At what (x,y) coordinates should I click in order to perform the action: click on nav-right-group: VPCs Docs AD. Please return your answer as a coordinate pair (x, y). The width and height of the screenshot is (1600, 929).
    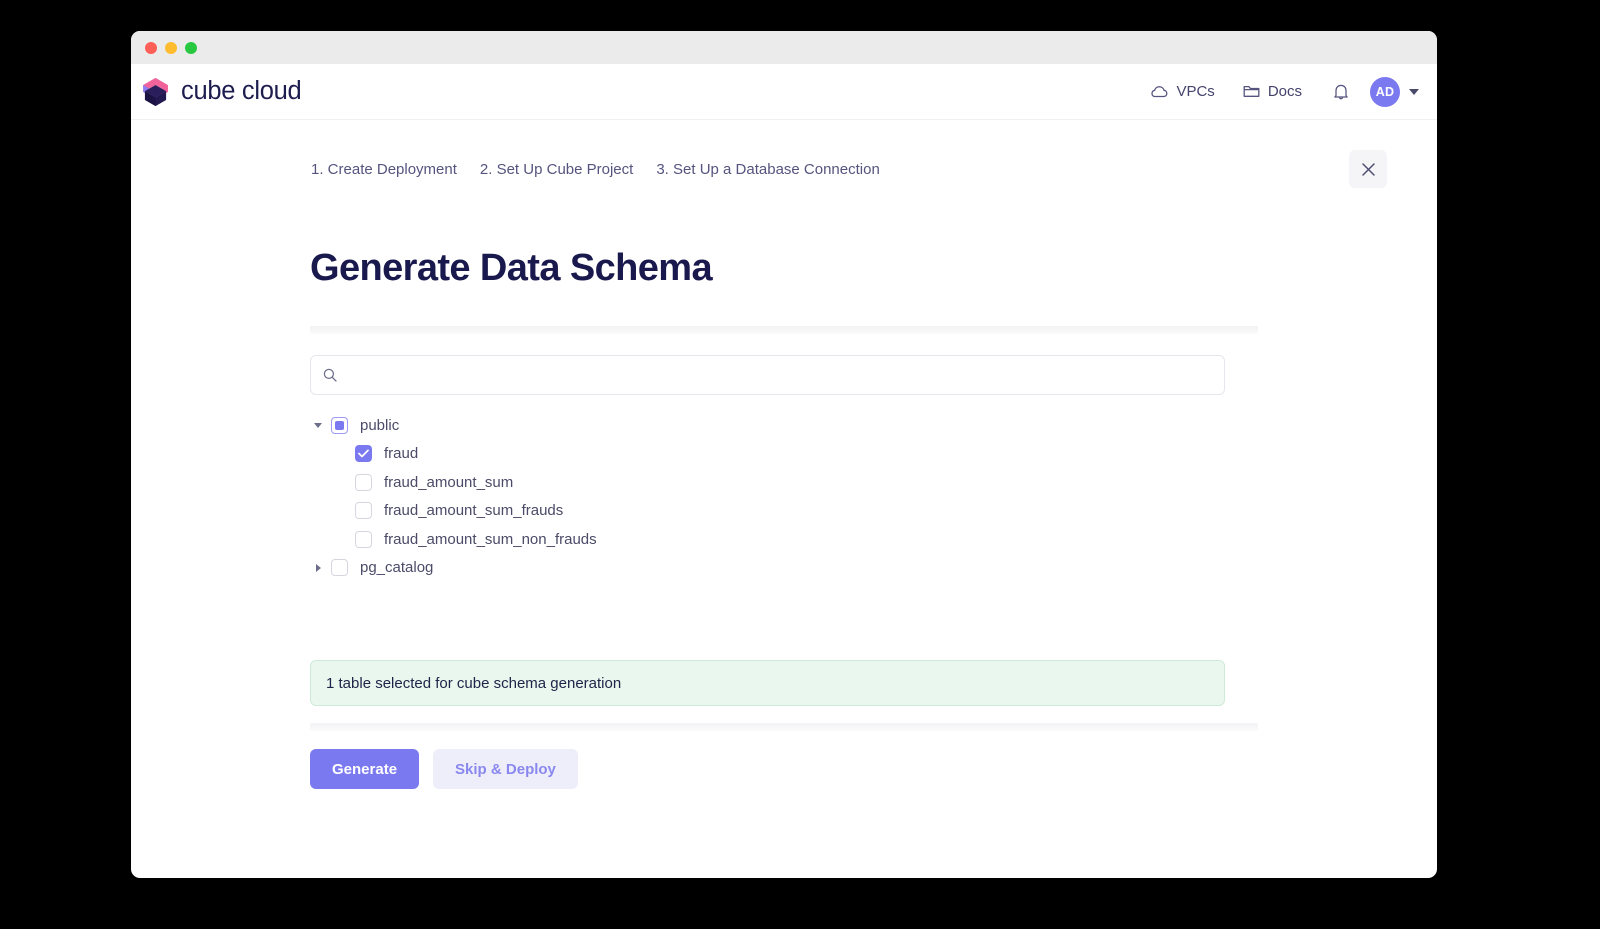
    Looking at the image, I should click on (1277, 92).